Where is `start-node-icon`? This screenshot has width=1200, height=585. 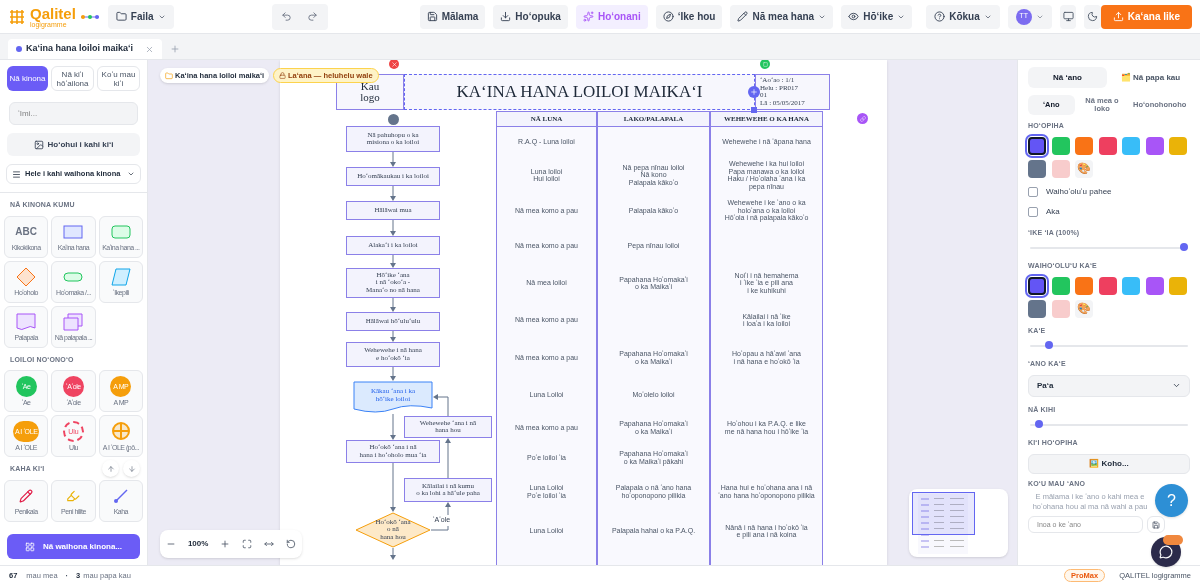 start-node-icon is located at coordinates (393, 119).